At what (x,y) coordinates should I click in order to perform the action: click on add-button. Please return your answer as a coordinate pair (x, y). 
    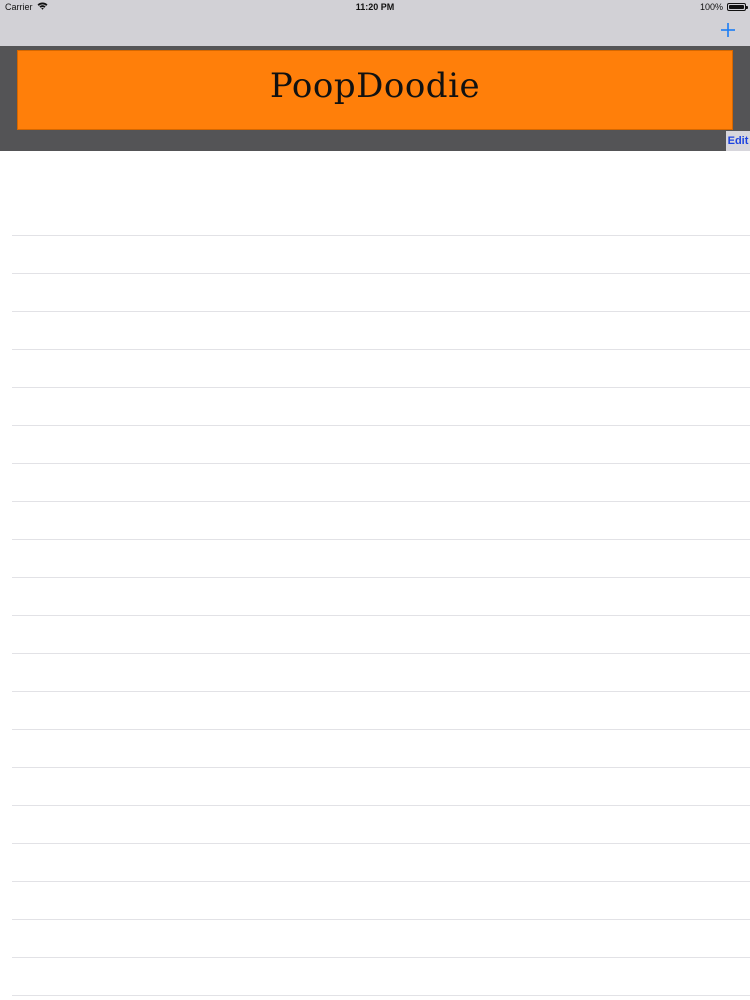
    Looking at the image, I should click on (728, 30).